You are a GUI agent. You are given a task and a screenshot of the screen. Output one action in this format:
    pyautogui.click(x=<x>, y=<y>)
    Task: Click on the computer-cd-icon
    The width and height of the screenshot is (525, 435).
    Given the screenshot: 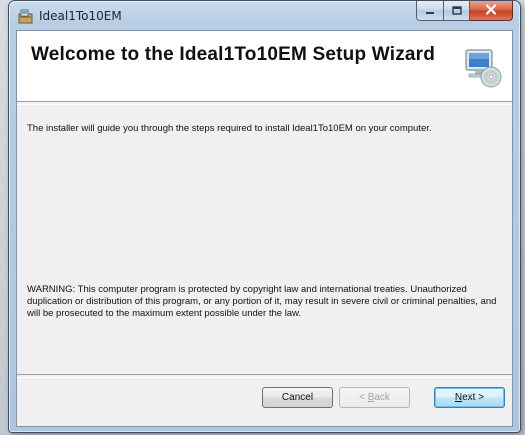 What is the action you would take?
    pyautogui.click(x=482, y=67)
    